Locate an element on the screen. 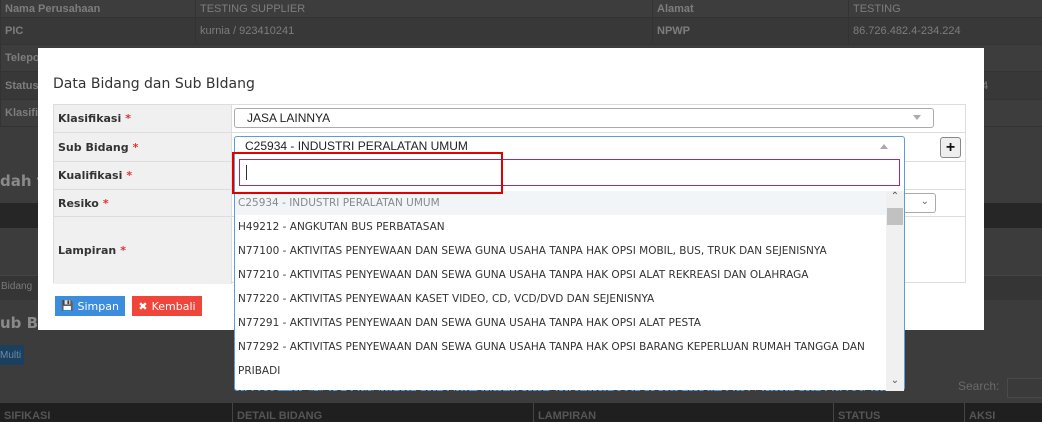  info-label: PIC is located at coordinates (97, 31).